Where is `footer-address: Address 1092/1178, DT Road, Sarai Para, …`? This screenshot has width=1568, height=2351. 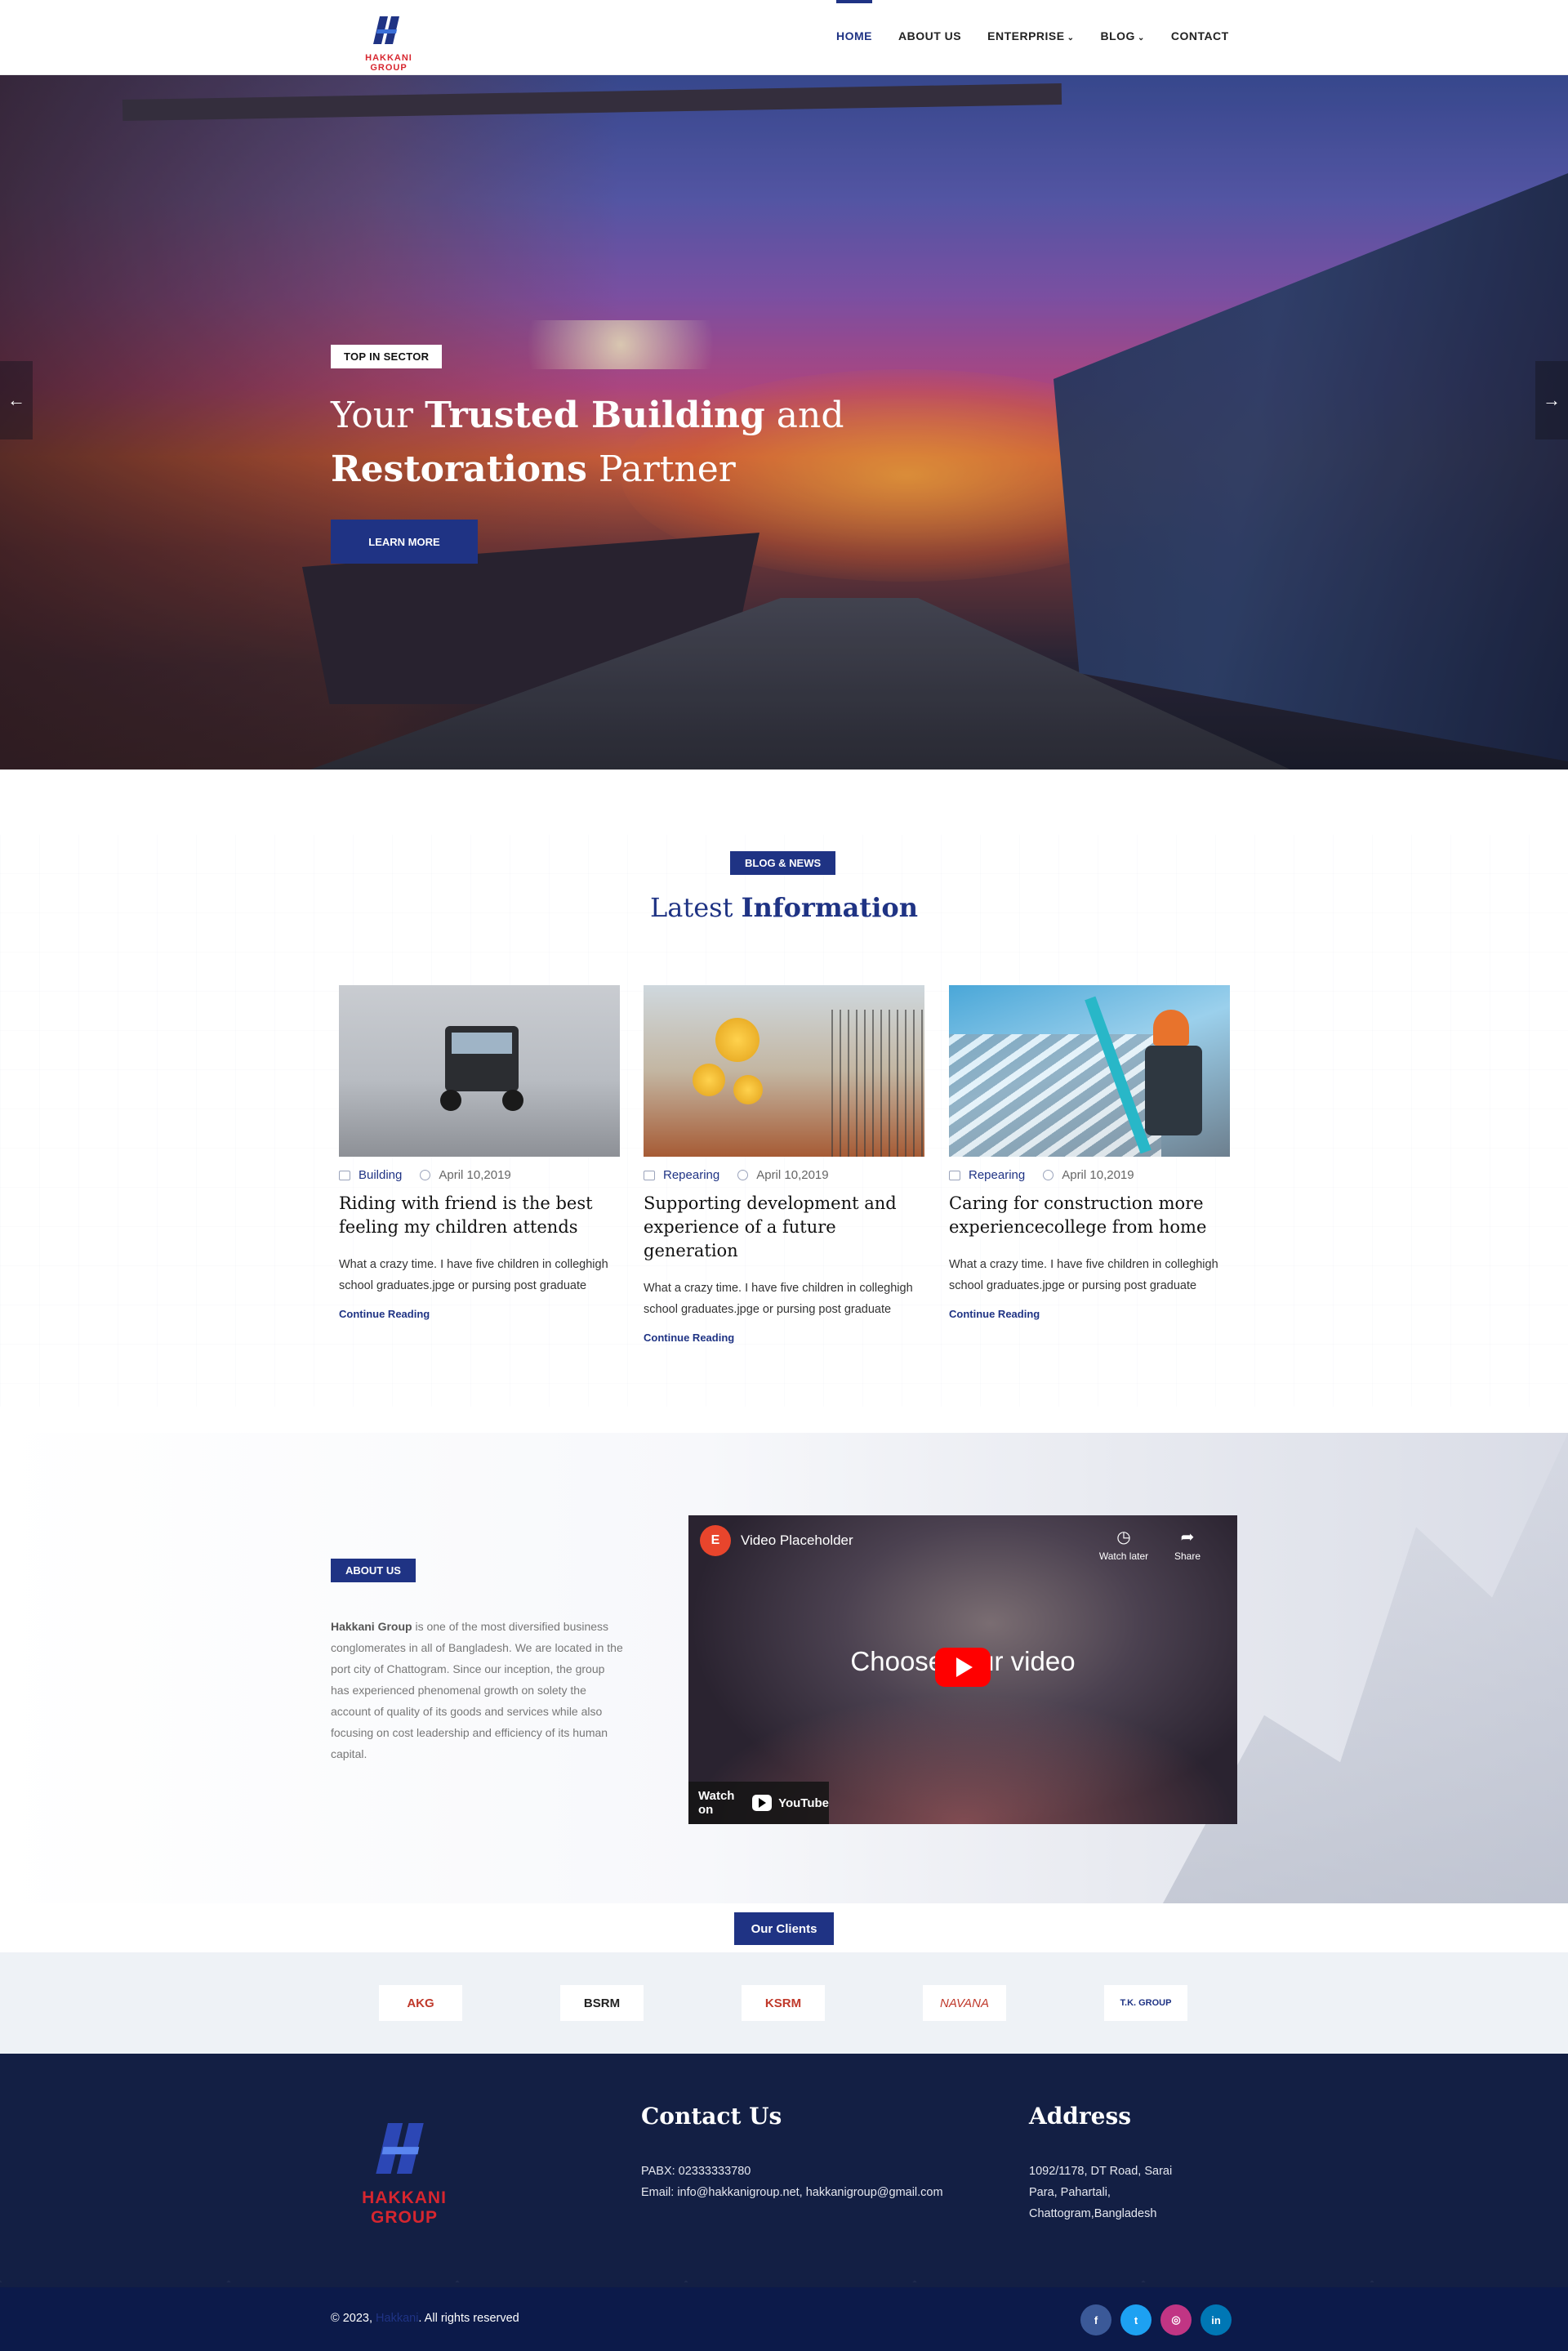
footer-address: Address 1092/1178, DT Road, Sarai Para, … is located at coordinates (1100, 2163).